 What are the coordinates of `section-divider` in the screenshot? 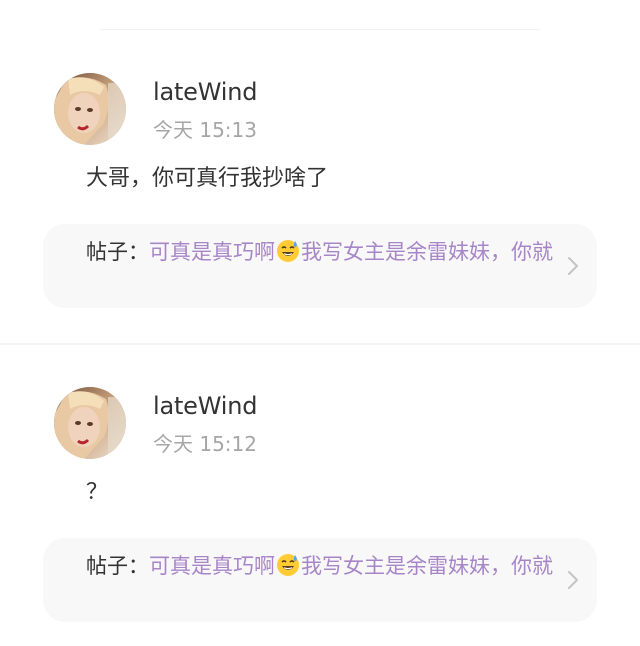 It's located at (320, 344).